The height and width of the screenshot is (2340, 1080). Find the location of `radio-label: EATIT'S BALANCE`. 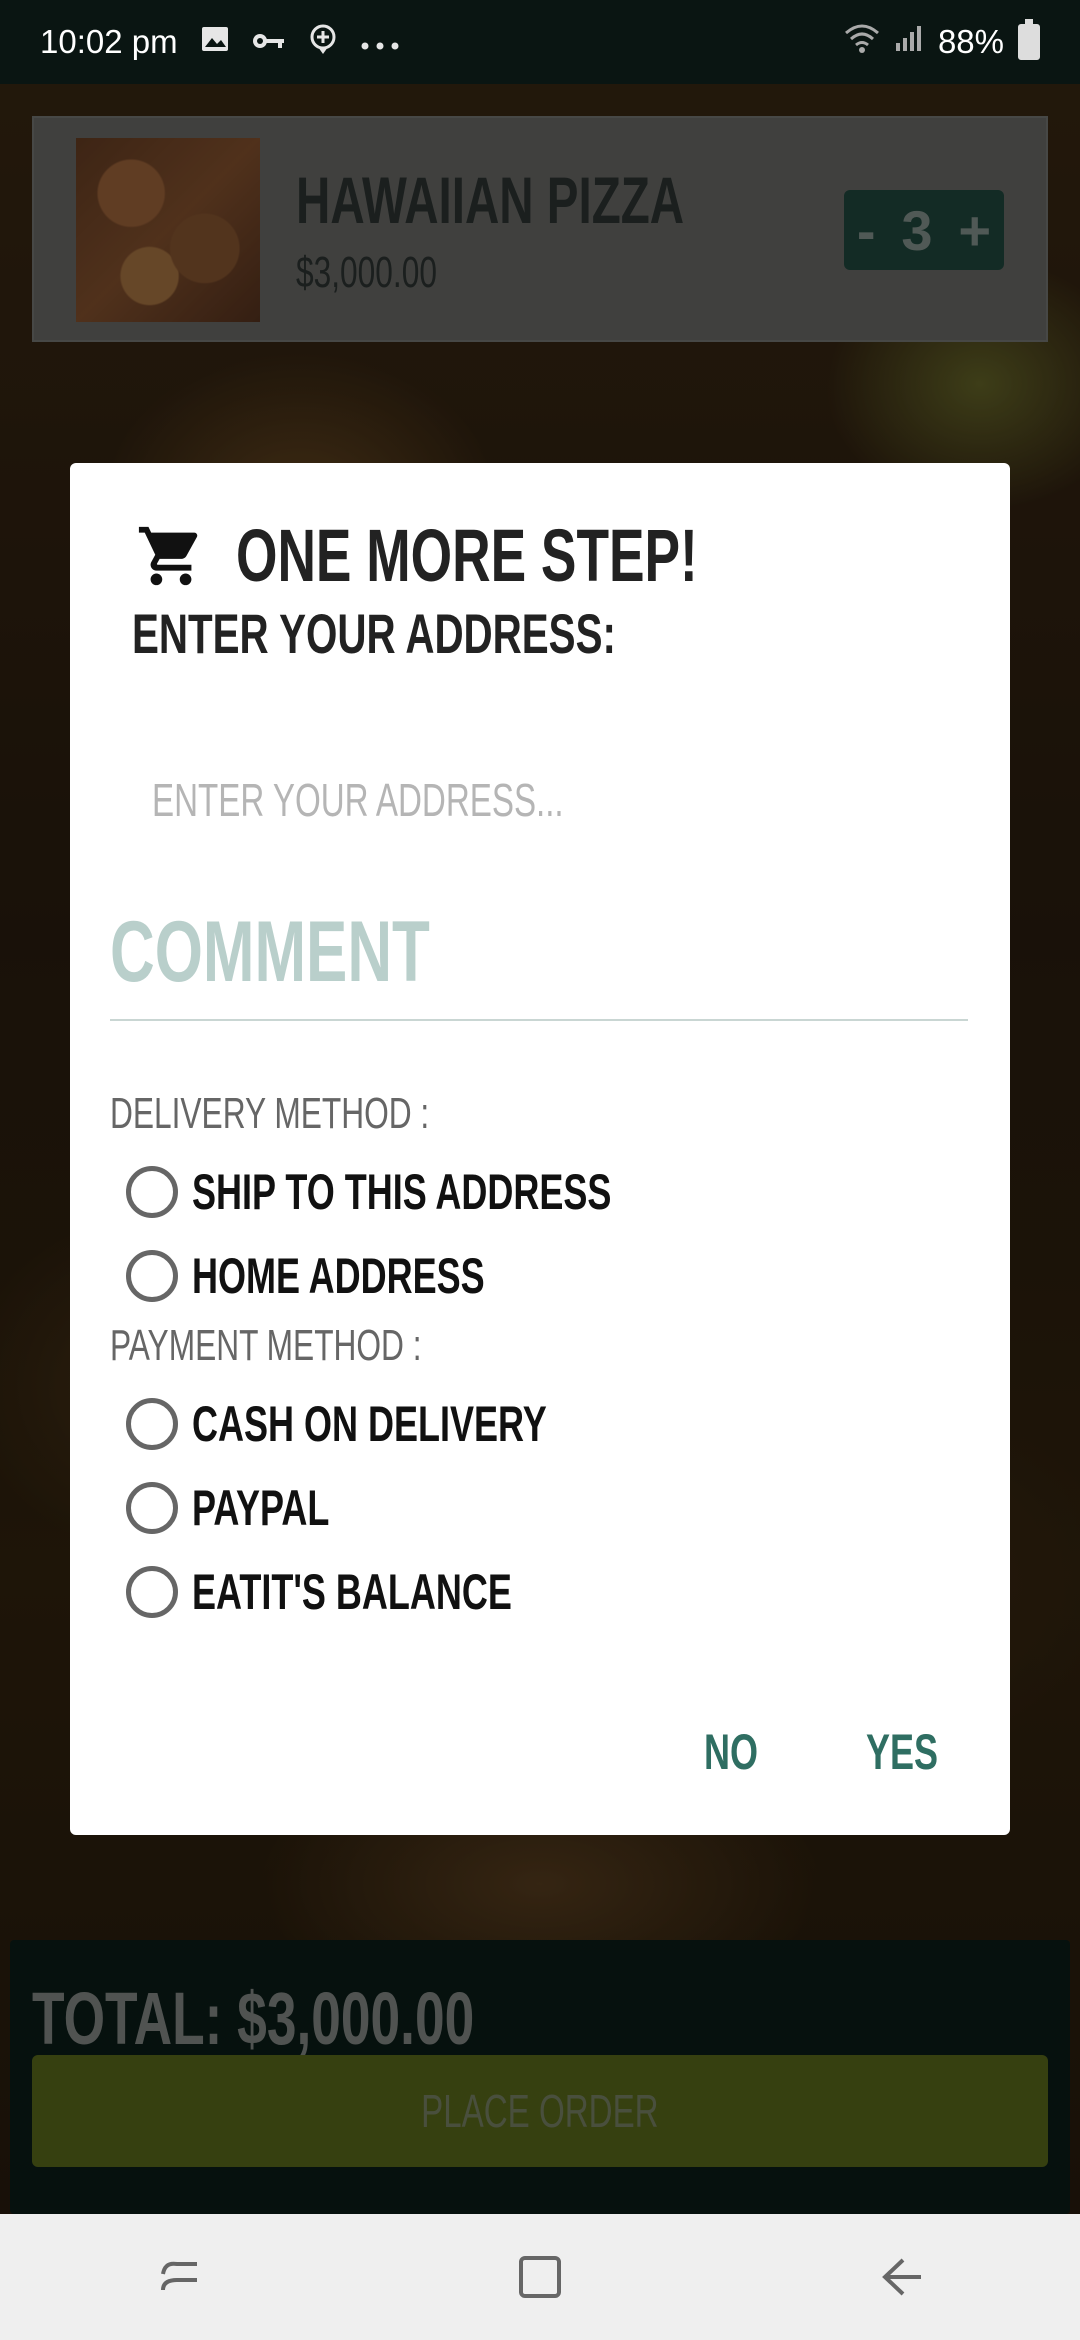

radio-label: EATIT'S BALANCE is located at coordinates (352, 1592).